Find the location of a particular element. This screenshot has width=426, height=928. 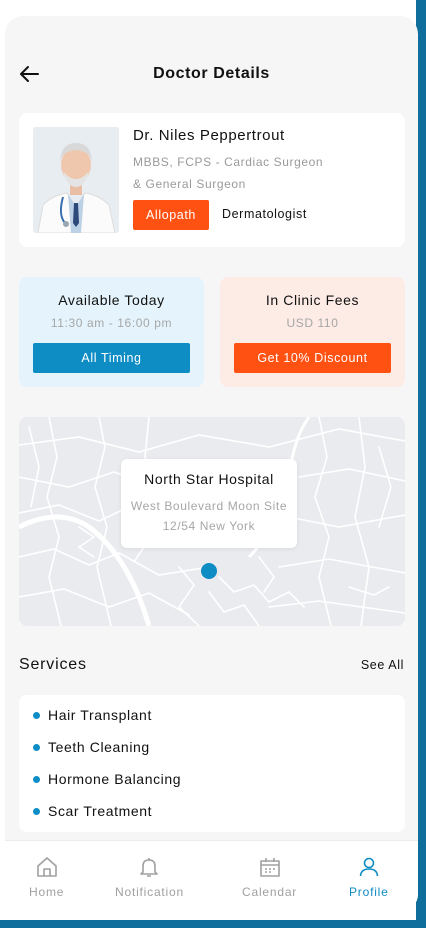

header: Doctor Details is located at coordinates (211, 61).